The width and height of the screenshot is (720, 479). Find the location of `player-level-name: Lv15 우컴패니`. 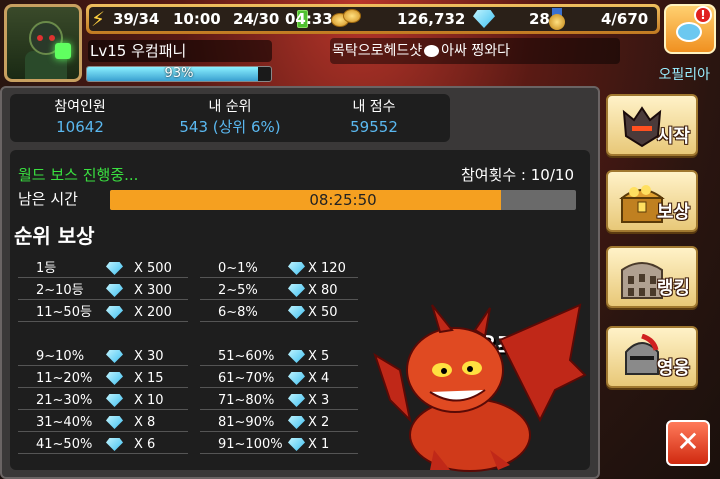

player-level-name: Lv15 우컴패니 is located at coordinates (180, 51).